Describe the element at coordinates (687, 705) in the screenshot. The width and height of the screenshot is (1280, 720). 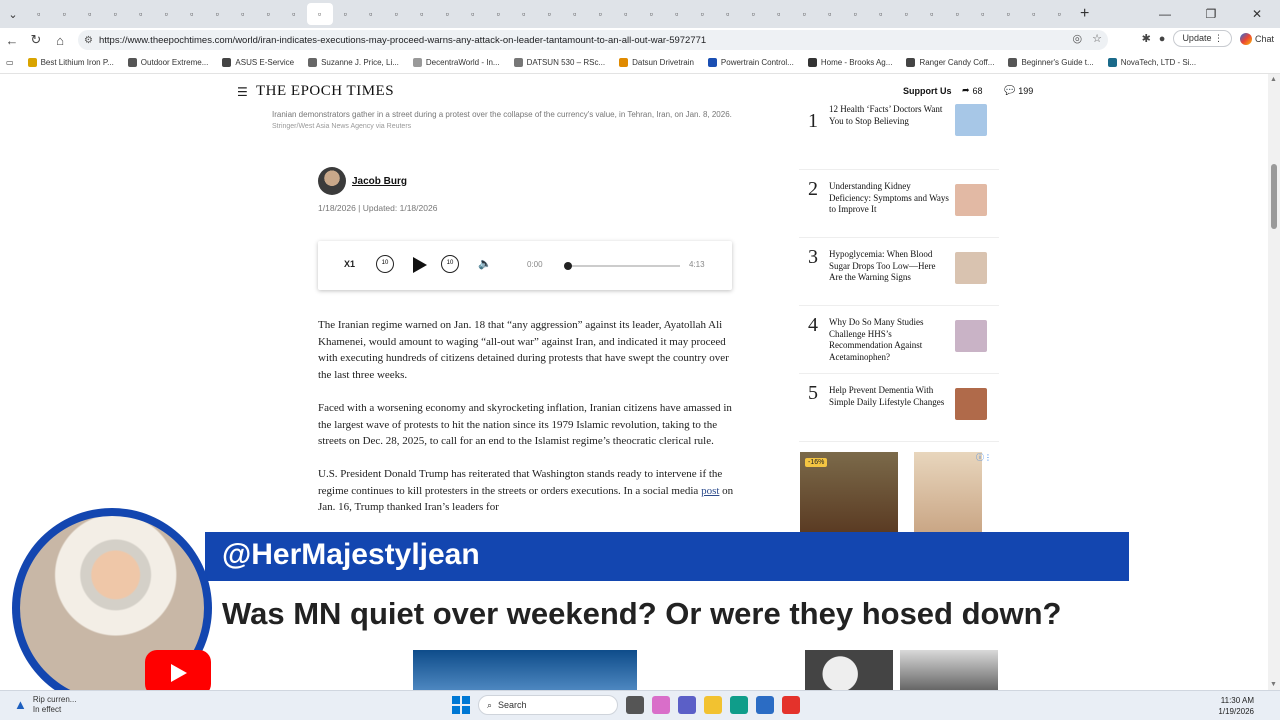
I see `teams-icon` at that location.